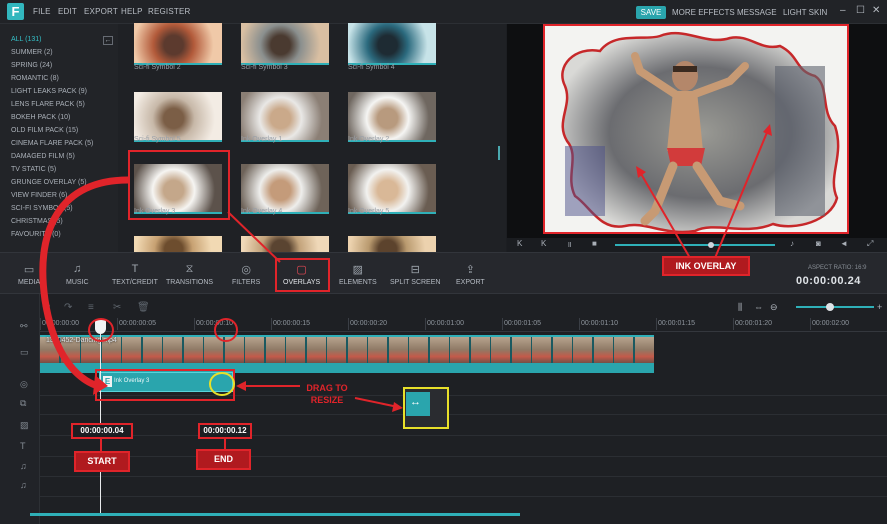 This screenshot has width=887, height=524. Describe the element at coordinates (135, 269) in the screenshot. I see `text-icon: T` at that location.